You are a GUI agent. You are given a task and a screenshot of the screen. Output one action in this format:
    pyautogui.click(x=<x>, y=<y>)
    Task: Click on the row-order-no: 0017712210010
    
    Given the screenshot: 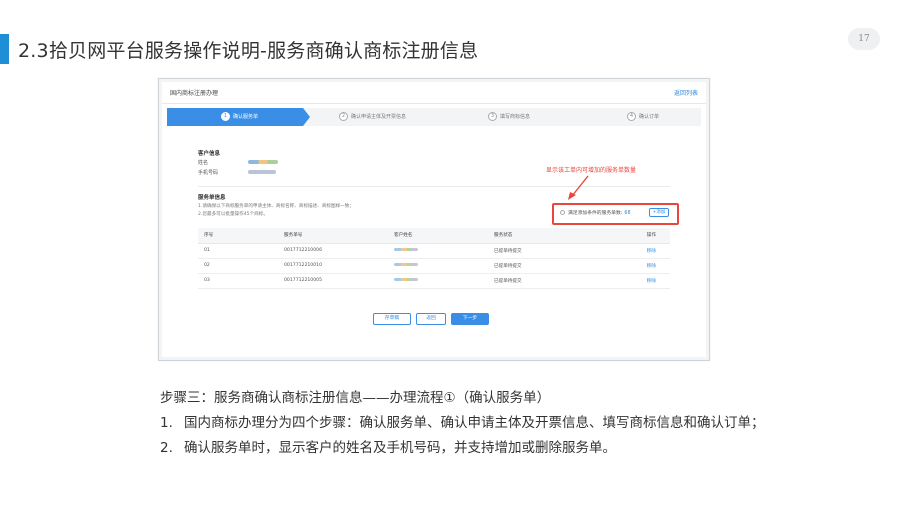 What is the action you would take?
    pyautogui.click(x=333, y=266)
    